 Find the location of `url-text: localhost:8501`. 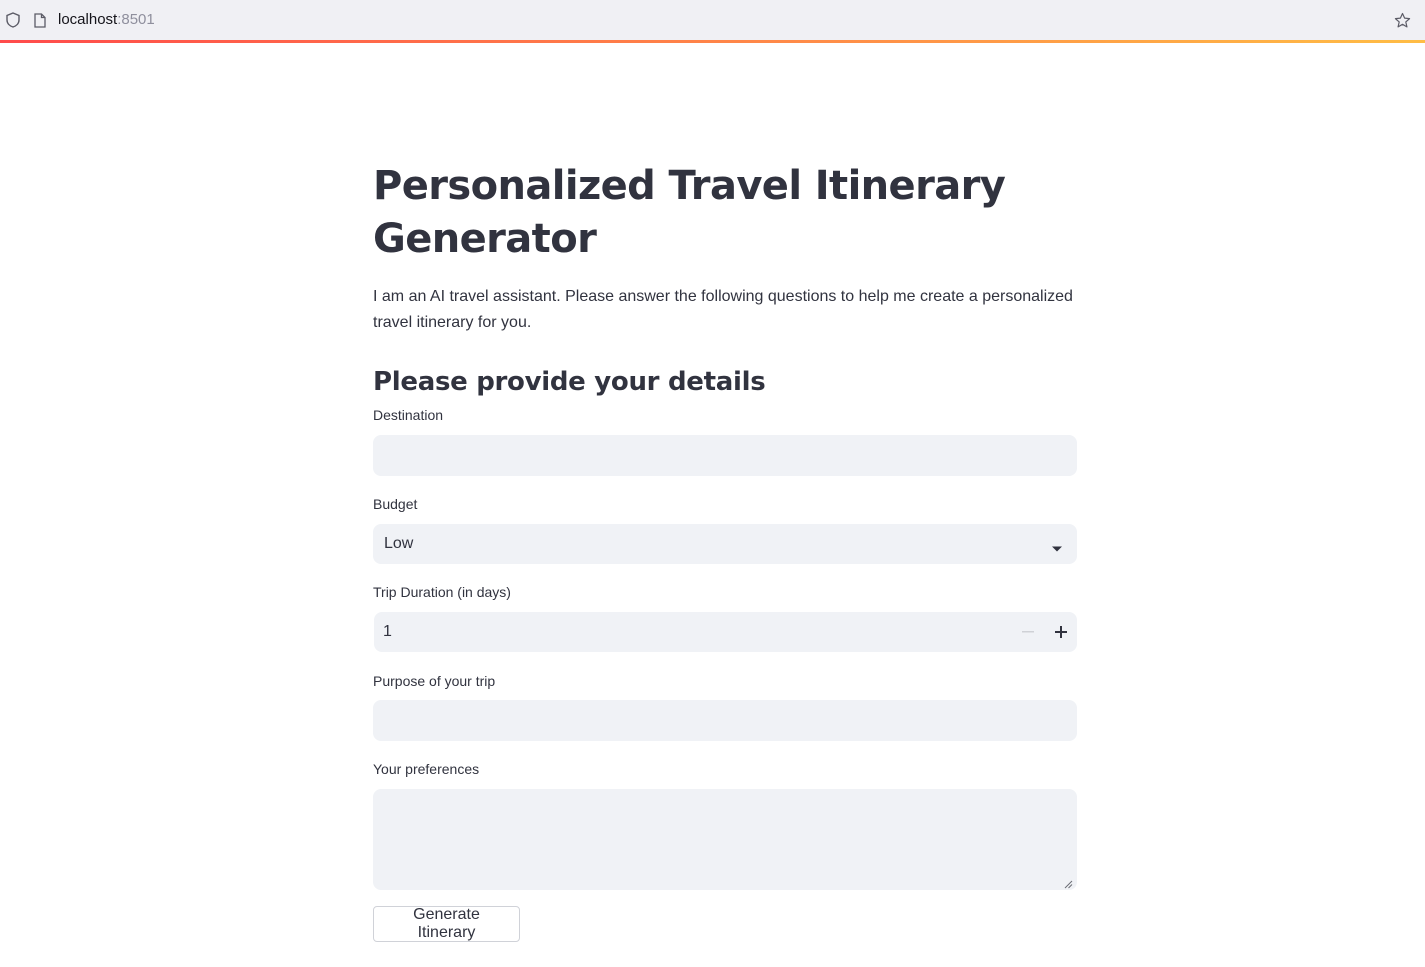

url-text: localhost:8501 is located at coordinates (106, 19).